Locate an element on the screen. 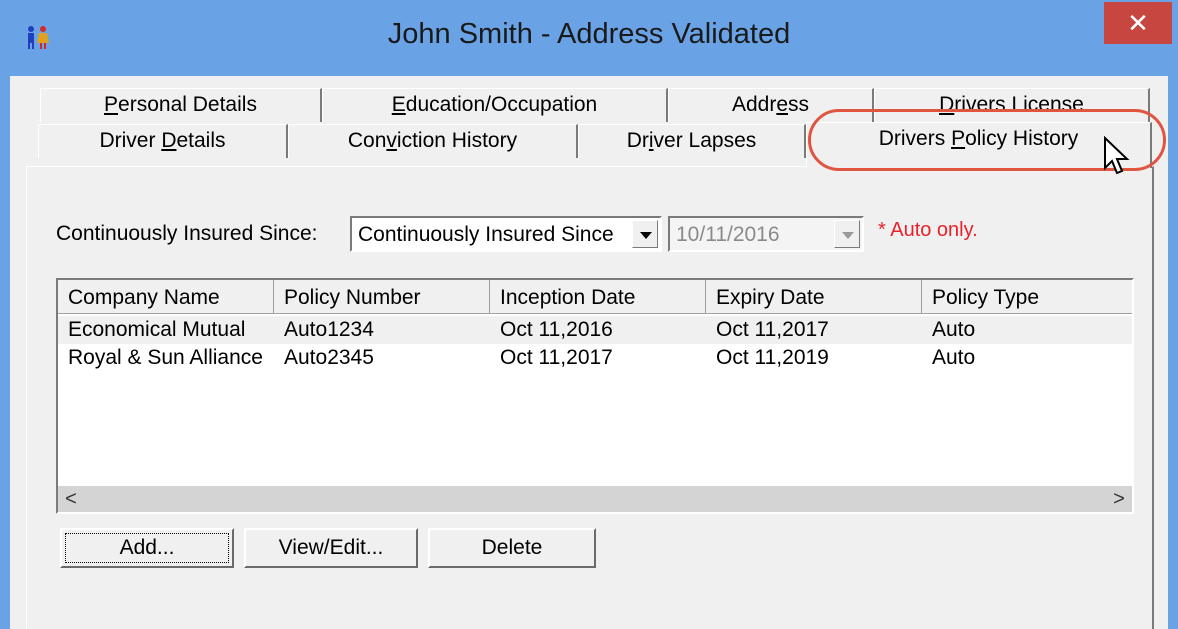 The width and height of the screenshot is (1178, 629). title-bar: John Smith - Address Validated ✕ is located at coordinates (589, 38).